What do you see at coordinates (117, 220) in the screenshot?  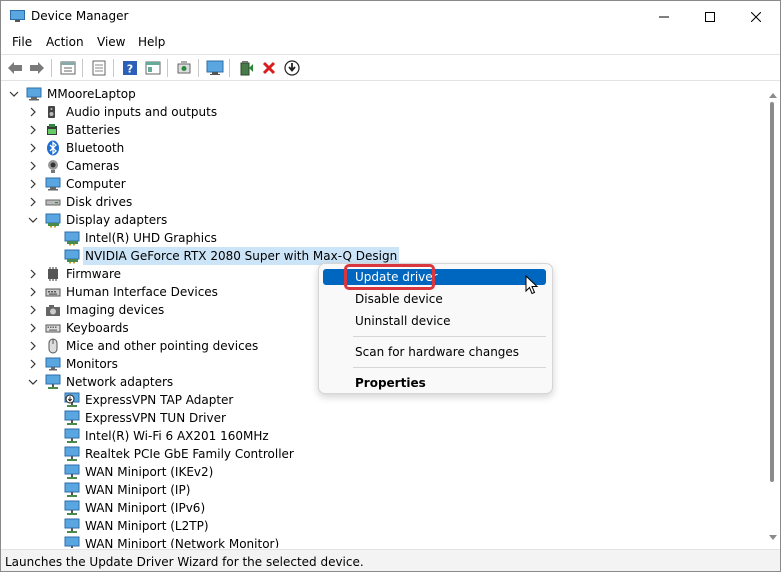 I see `tree-row-label: Display adapters` at bounding box center [117, 220].